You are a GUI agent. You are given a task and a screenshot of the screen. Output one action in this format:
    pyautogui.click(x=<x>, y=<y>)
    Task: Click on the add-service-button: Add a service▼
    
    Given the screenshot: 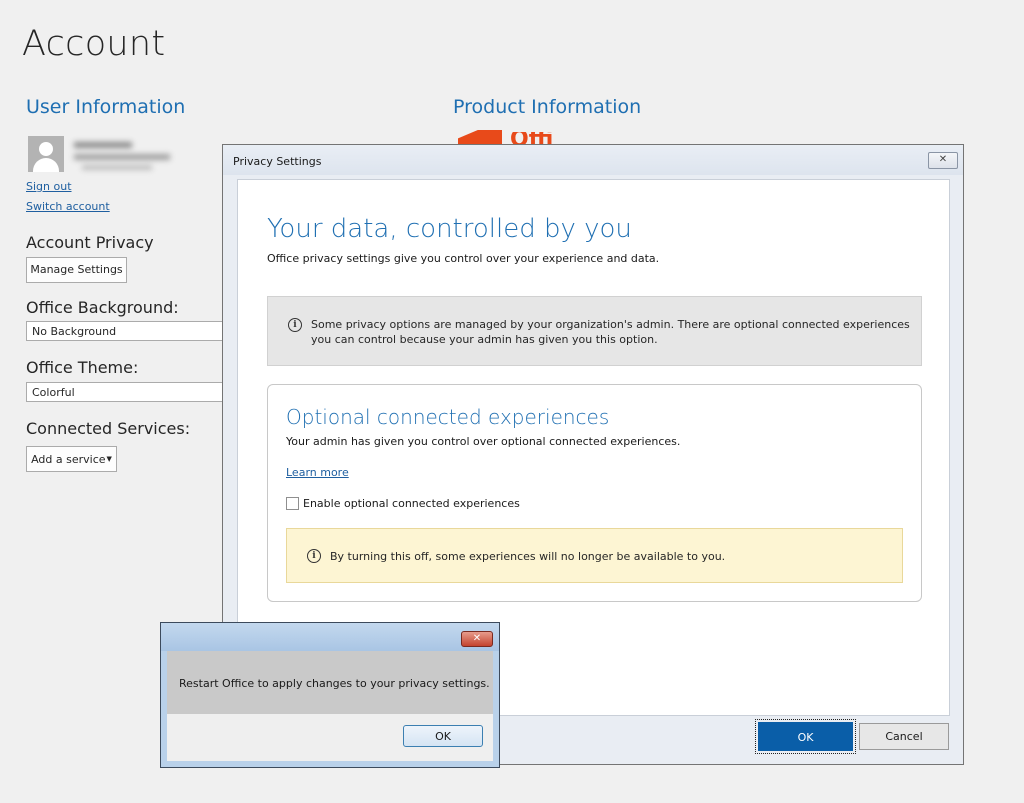 What is the action you would take?
    pyautogui.click(x=71, y=459)
    